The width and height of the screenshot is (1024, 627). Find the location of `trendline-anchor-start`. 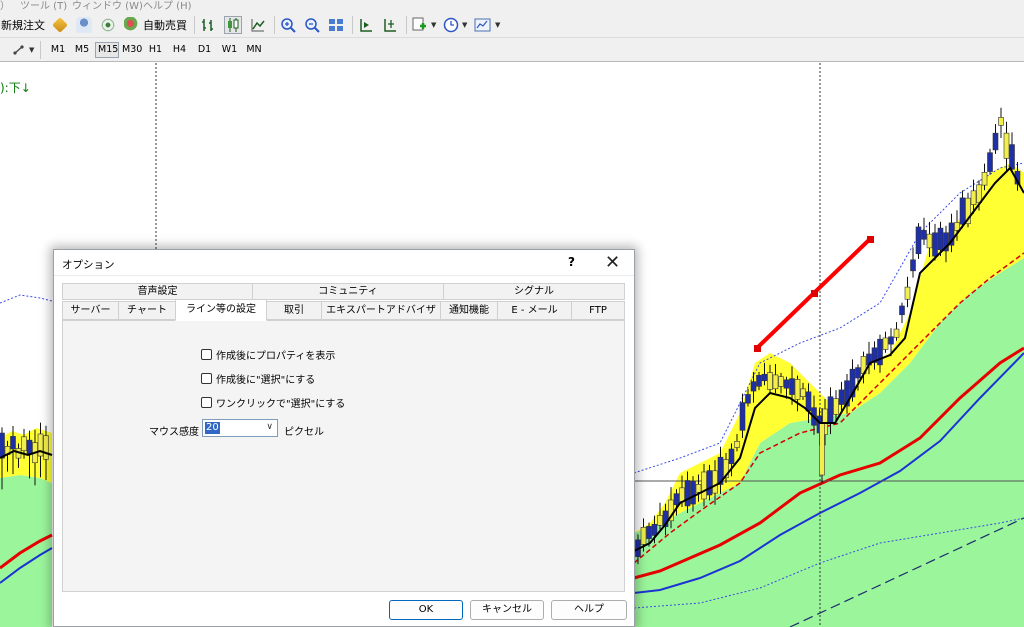

trendline-anchor-start is located at coordinates (757, 348).